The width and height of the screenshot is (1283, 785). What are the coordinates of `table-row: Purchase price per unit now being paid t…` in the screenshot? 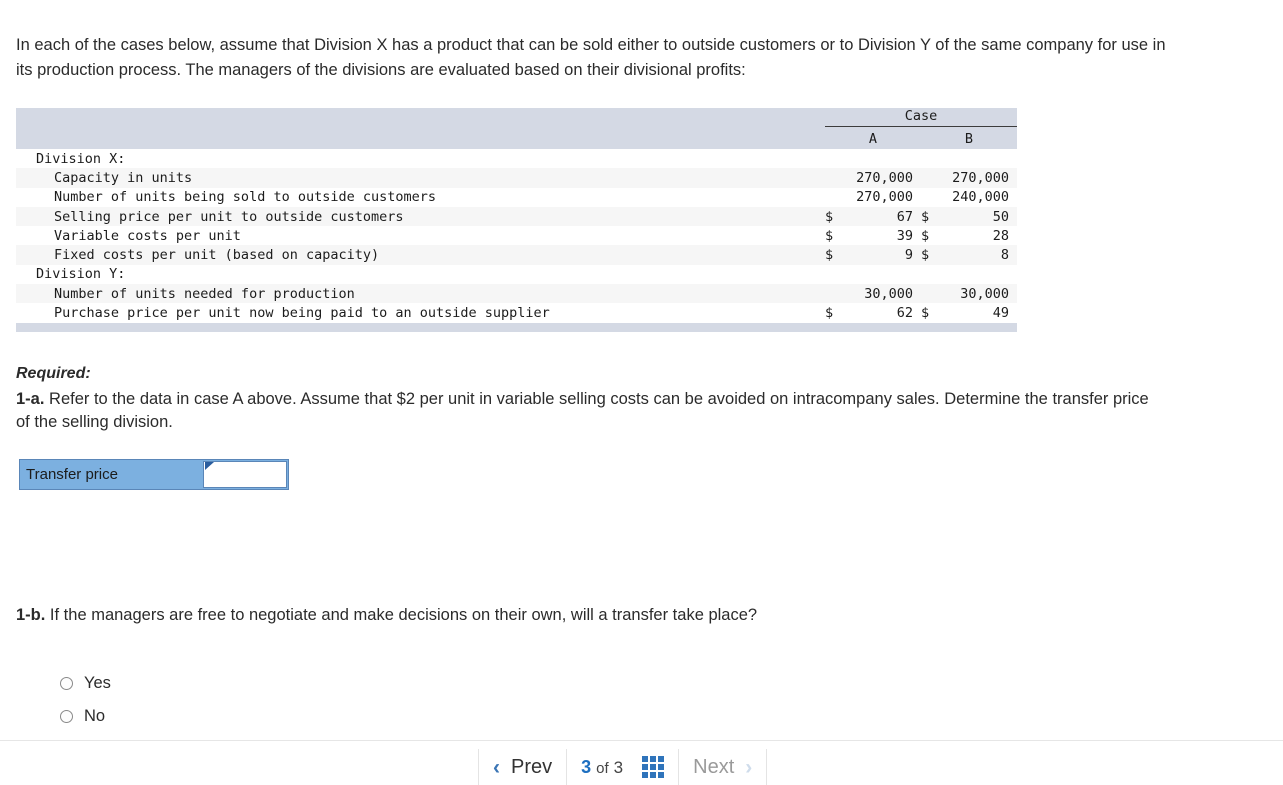 It's located at (516, 313).